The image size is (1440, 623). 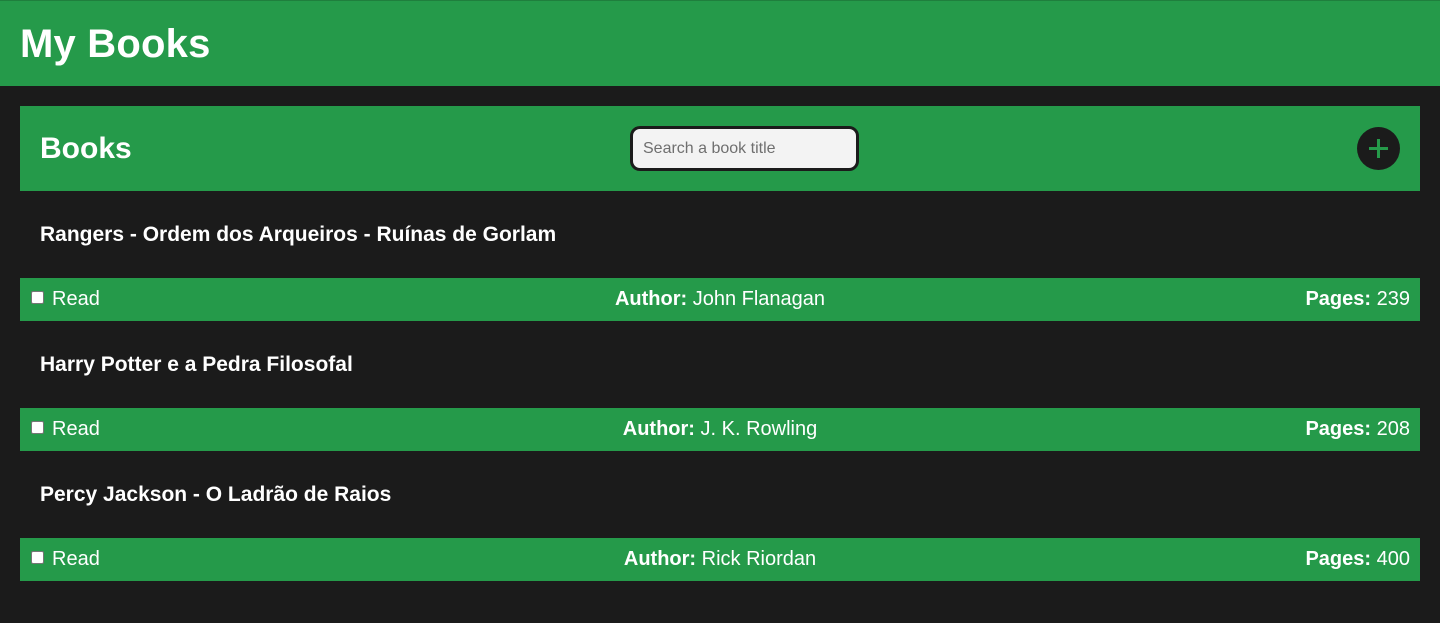 What do you see at coordinates (86, 148) in the screenshot?
I see `books-heading: Books` at bounding box center [86, 148].